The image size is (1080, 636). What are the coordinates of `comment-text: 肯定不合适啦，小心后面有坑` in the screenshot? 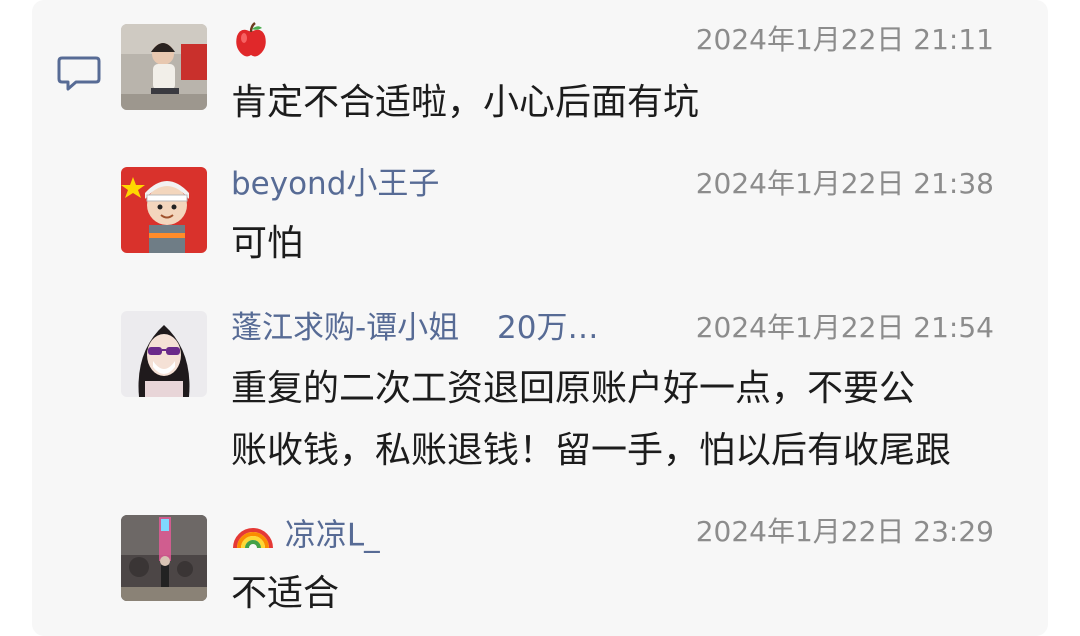 It's located at (465, 102).